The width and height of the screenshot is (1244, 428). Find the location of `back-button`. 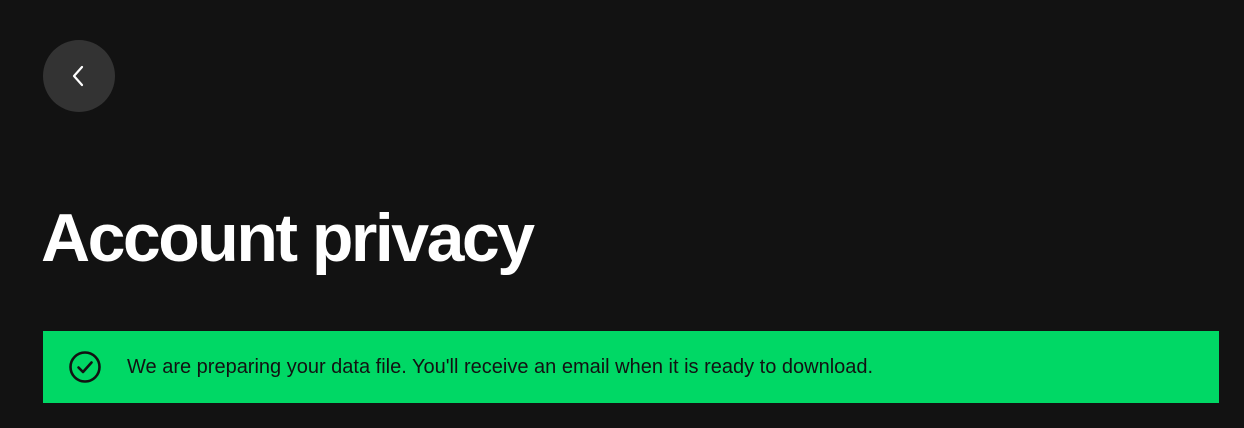

back-button is located at coordinates (79, 76).